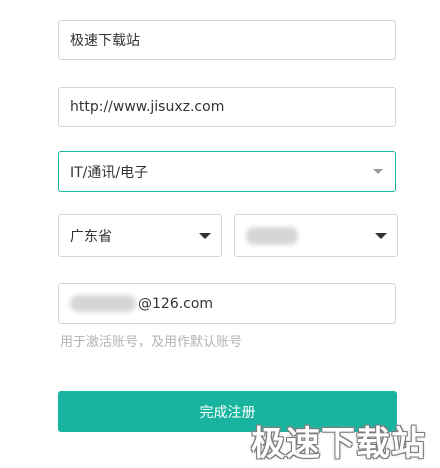  Describe the element at coordinates (272, 235) in the screenshot. I see `city-select-value-redacted` at that location.